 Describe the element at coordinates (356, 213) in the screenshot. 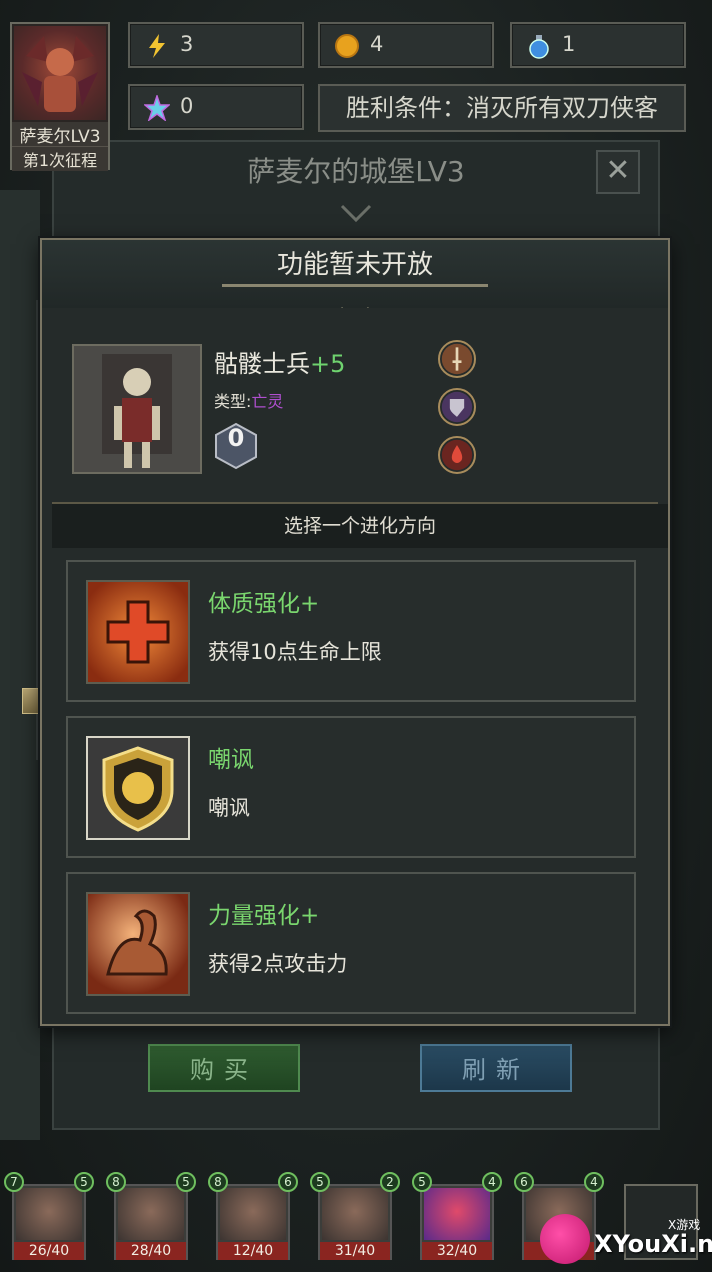

I see `chevron-down-icon` at that location.